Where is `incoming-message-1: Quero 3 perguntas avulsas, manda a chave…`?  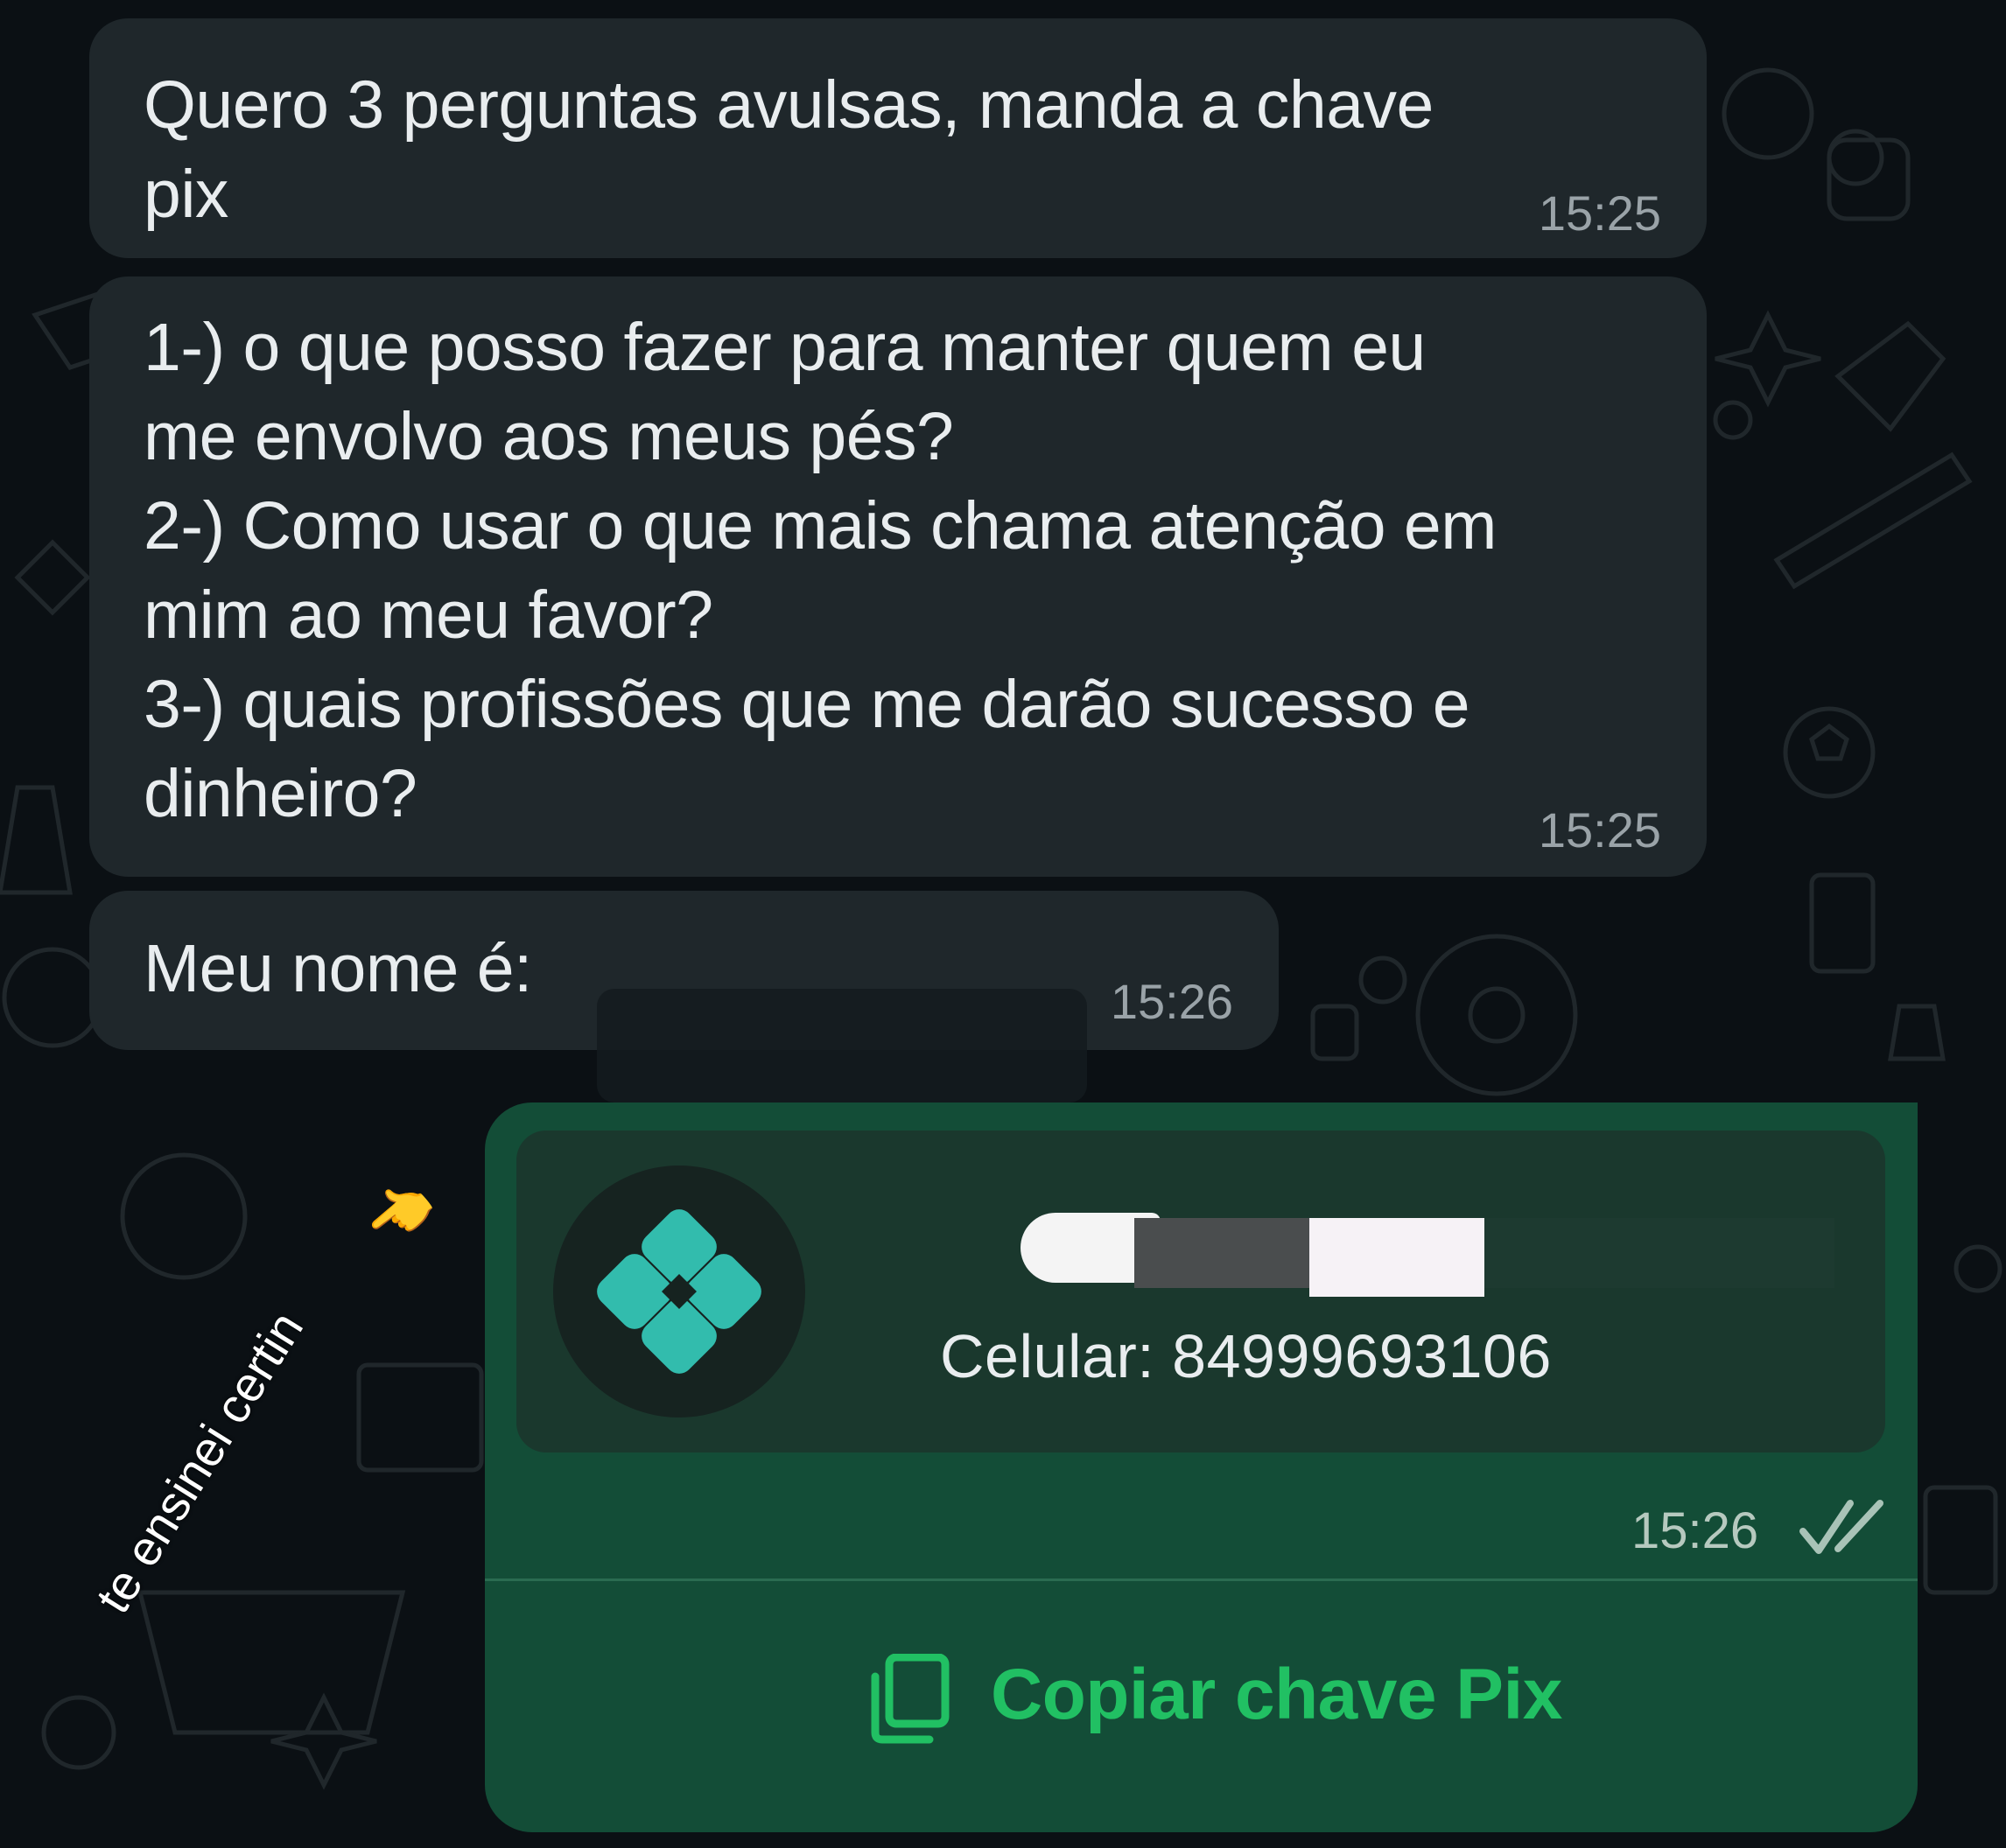 incoming-message-1: Quero 3 perguntas avulsas, manda a chave… is located at coordinates (898, 138).